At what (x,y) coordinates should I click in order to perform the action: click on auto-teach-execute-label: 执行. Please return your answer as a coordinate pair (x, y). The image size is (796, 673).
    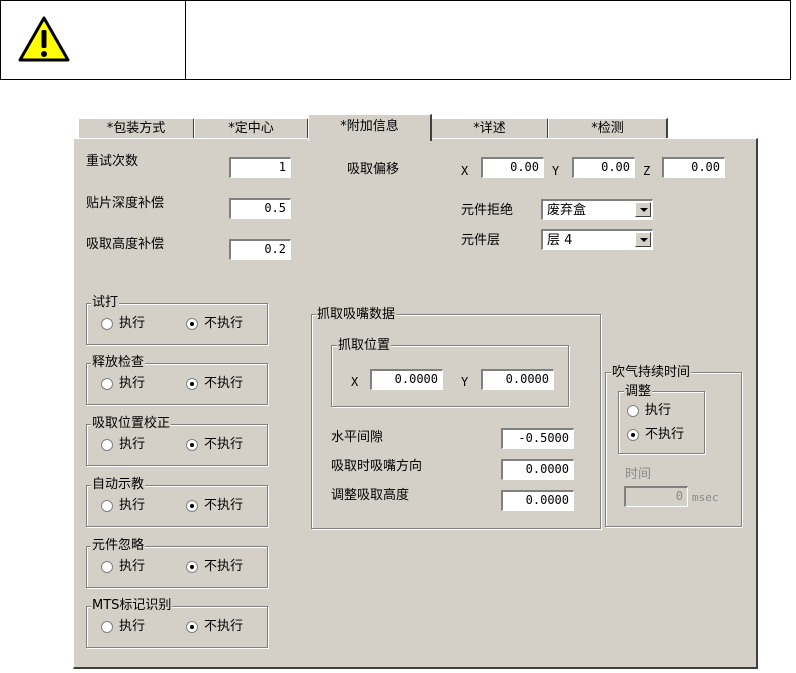
    Looking at the image, I should click on (132, 505).